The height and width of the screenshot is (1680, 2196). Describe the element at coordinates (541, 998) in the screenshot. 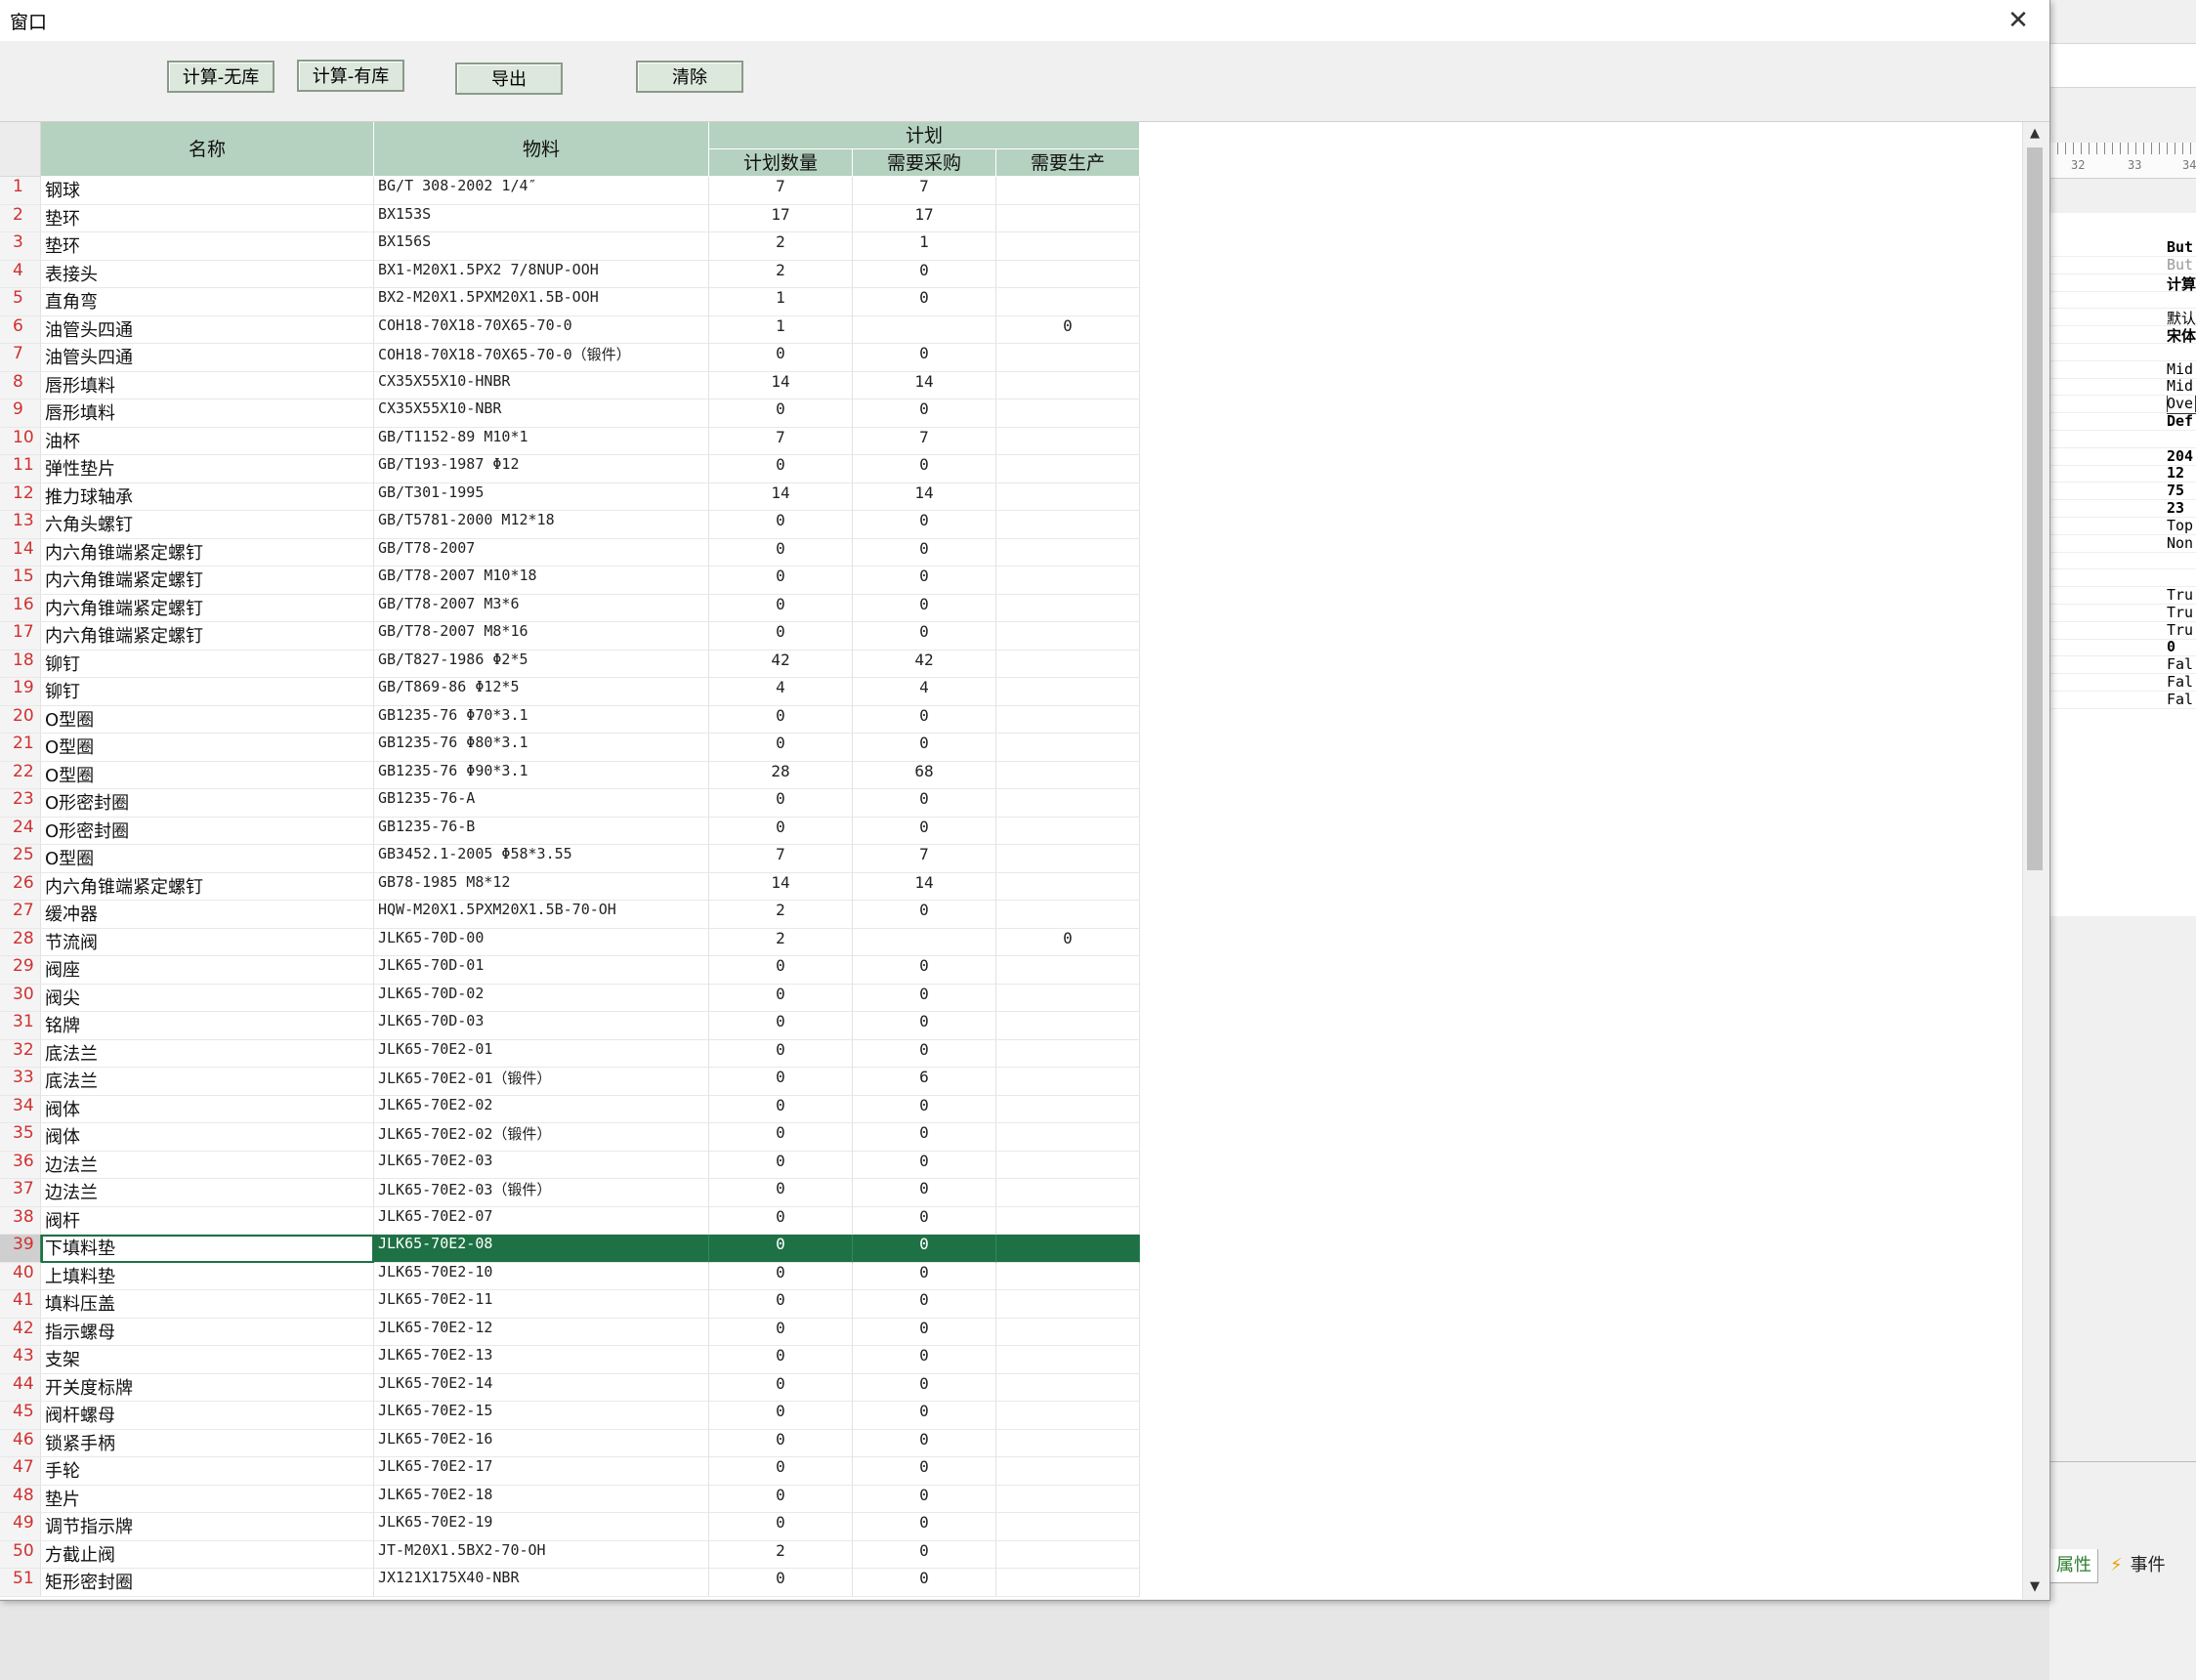

I see `cell-material: JLK65-70D-02` at that location.